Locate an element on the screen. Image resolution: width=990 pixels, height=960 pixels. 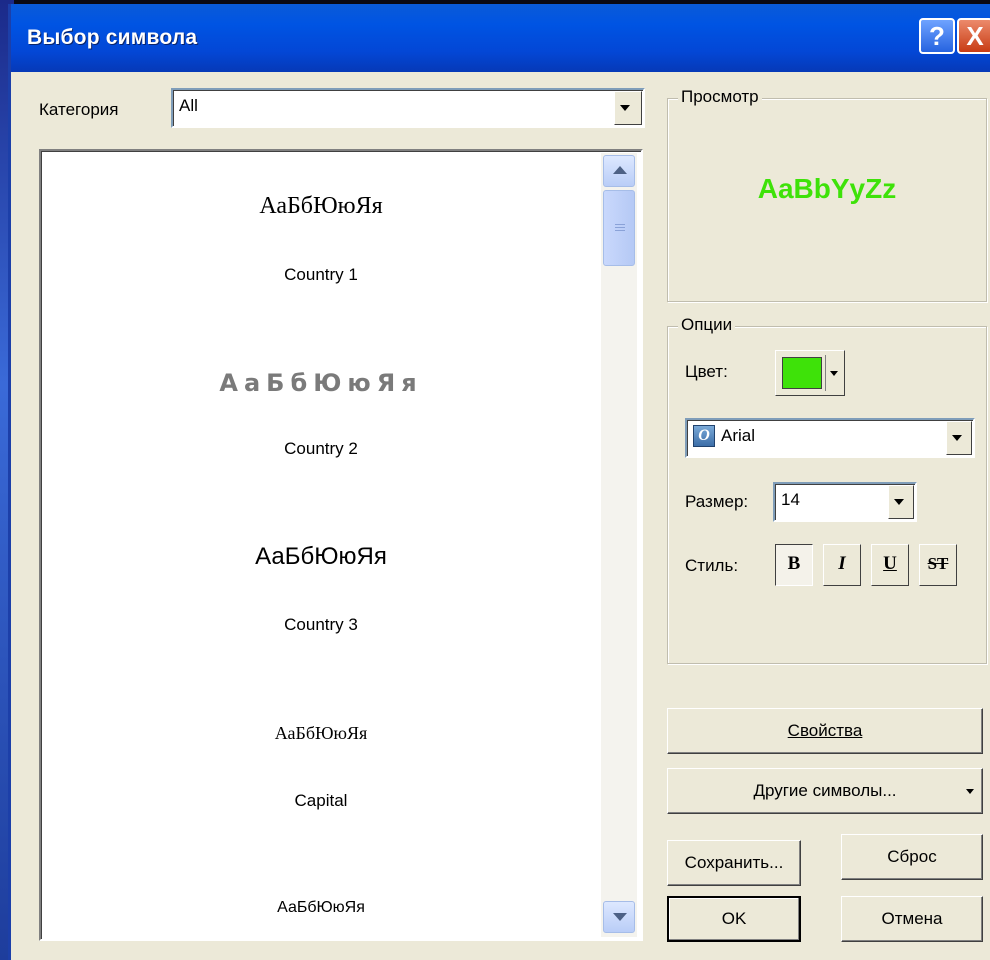
scroll-down-button is located at coordinates (619, 917).